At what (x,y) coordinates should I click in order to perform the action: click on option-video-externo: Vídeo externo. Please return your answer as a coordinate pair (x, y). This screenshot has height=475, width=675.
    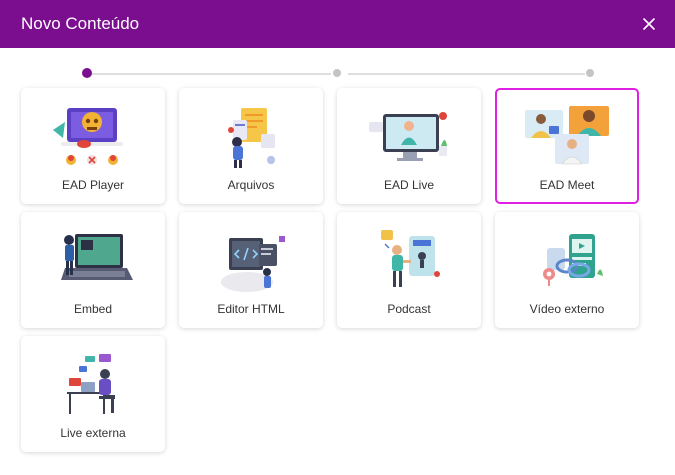
    Looking at the image, I should click on (567, 270).